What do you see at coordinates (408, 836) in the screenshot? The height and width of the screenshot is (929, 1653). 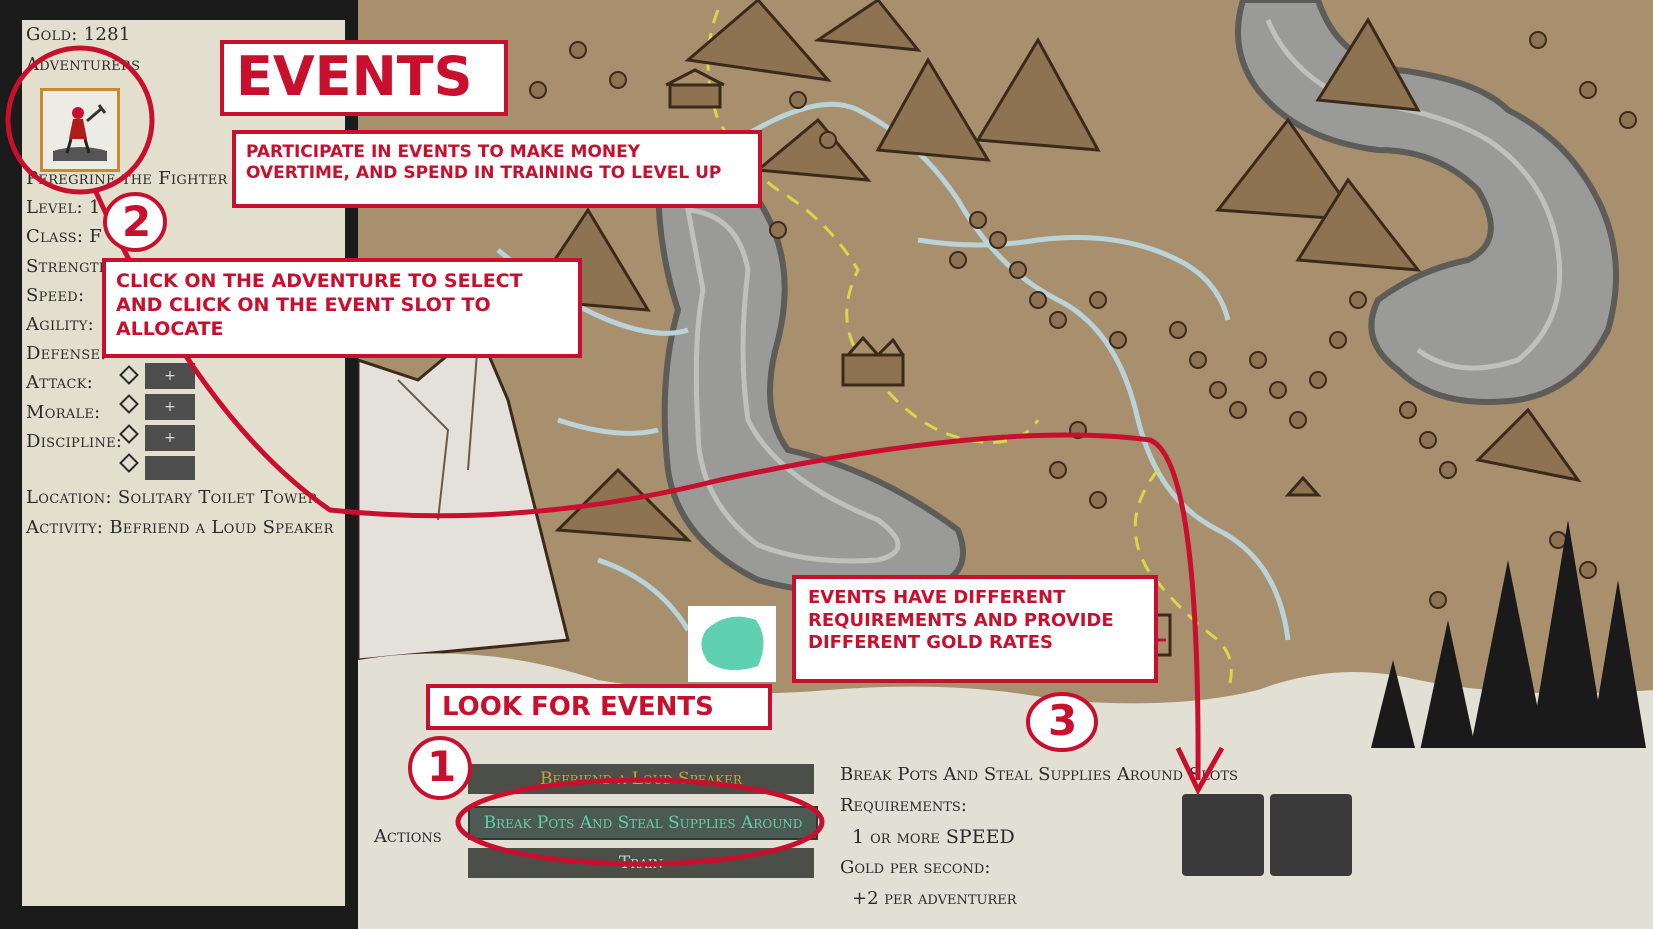 I see `actions-label: Actions` at bounding box center [408, 836].